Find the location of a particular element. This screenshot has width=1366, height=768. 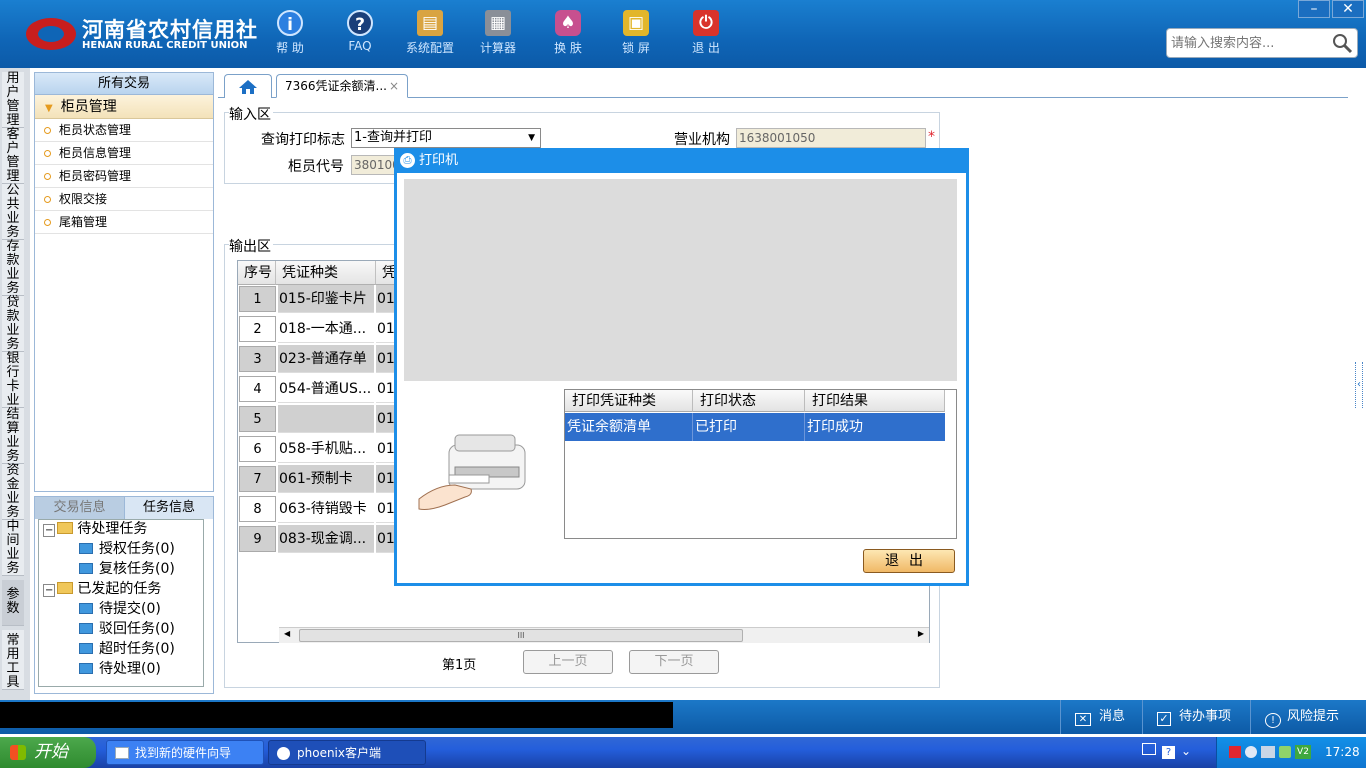

prev-page-button: 上一页 is located at coordinates (568, 662).